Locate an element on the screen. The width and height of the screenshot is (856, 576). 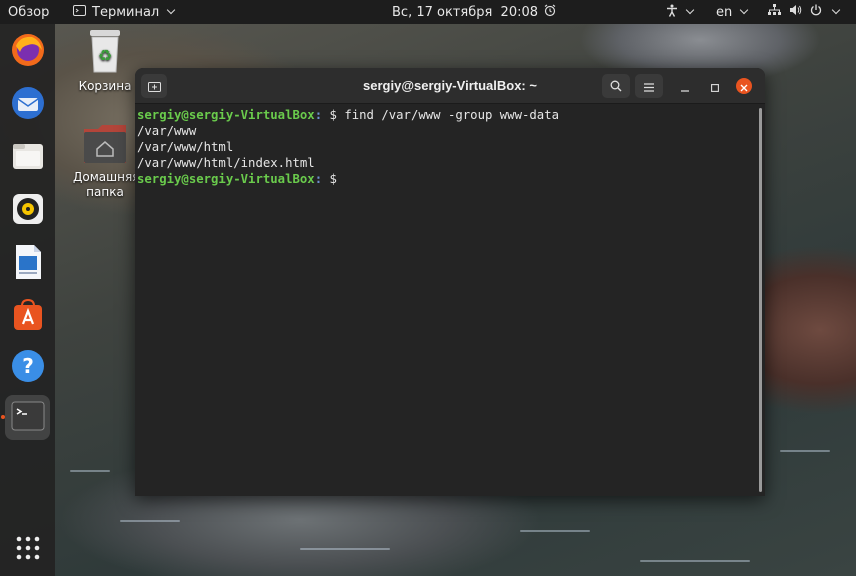
maximize-button is located at coordinates (715, 86).